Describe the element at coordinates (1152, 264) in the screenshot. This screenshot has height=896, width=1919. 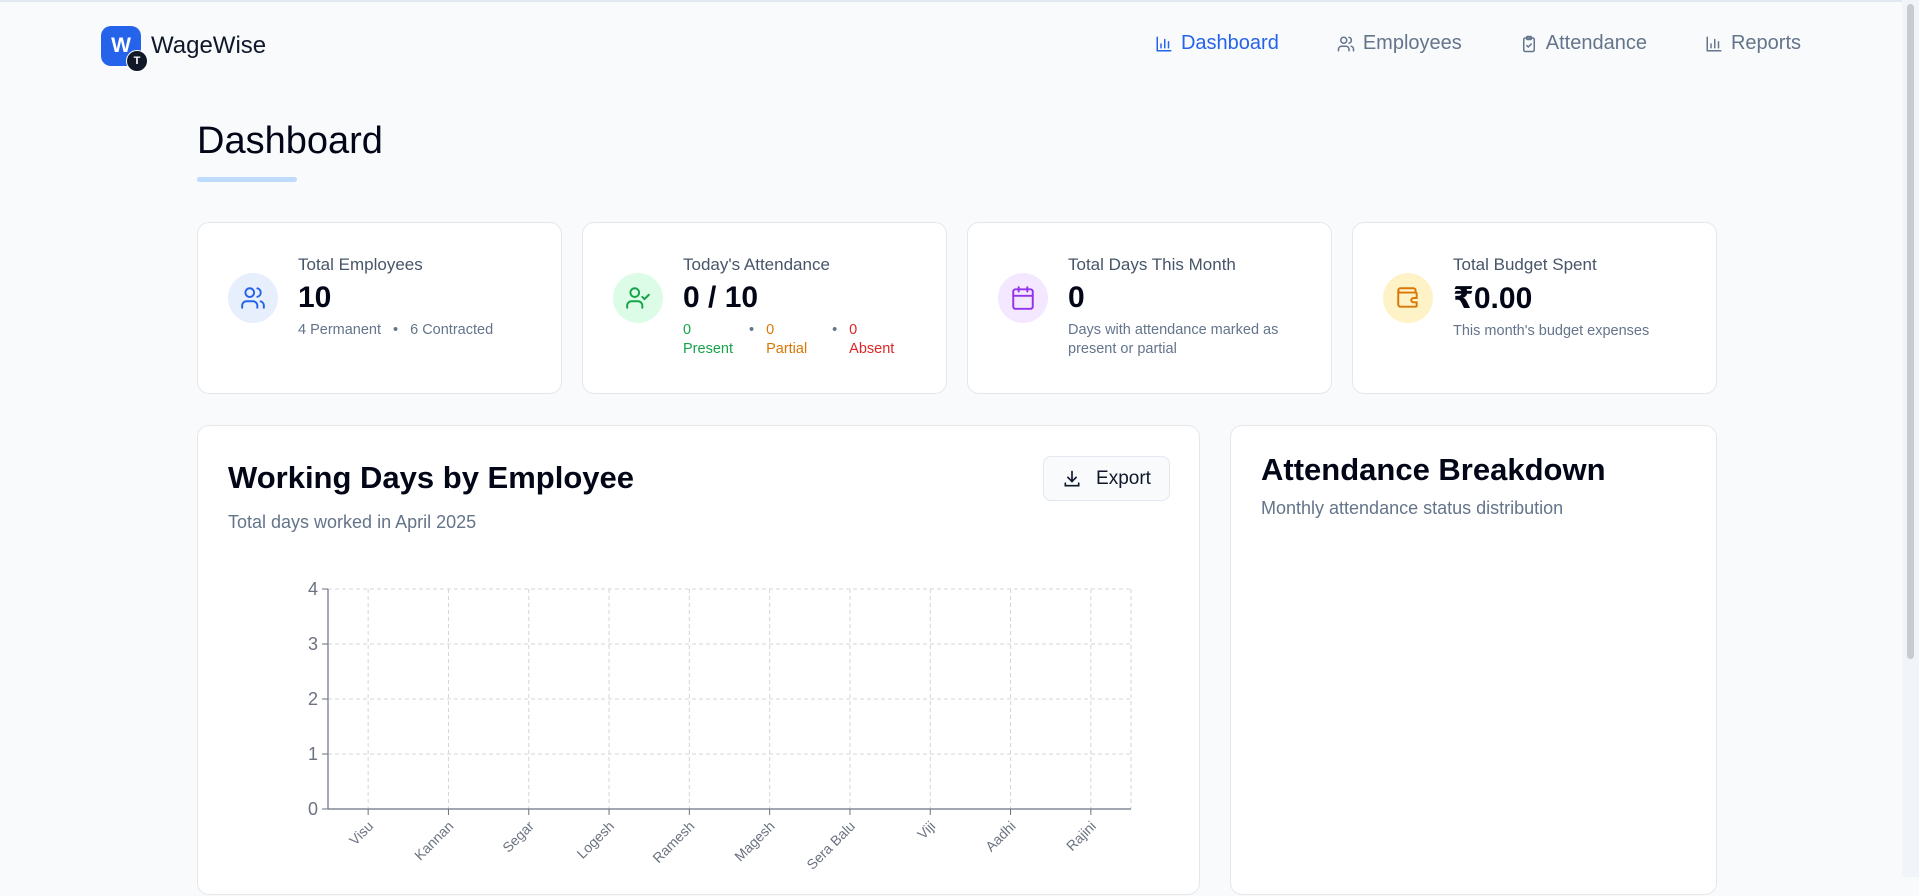
I see `stat-label: Total Days This Month` at that location.